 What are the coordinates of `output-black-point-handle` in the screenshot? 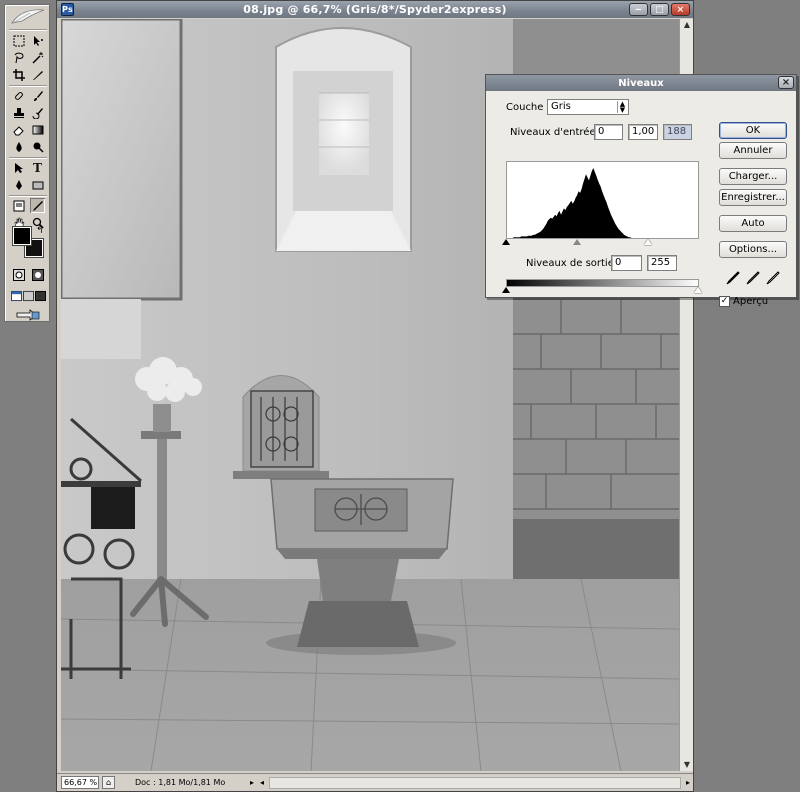 It's located at (506, 290).